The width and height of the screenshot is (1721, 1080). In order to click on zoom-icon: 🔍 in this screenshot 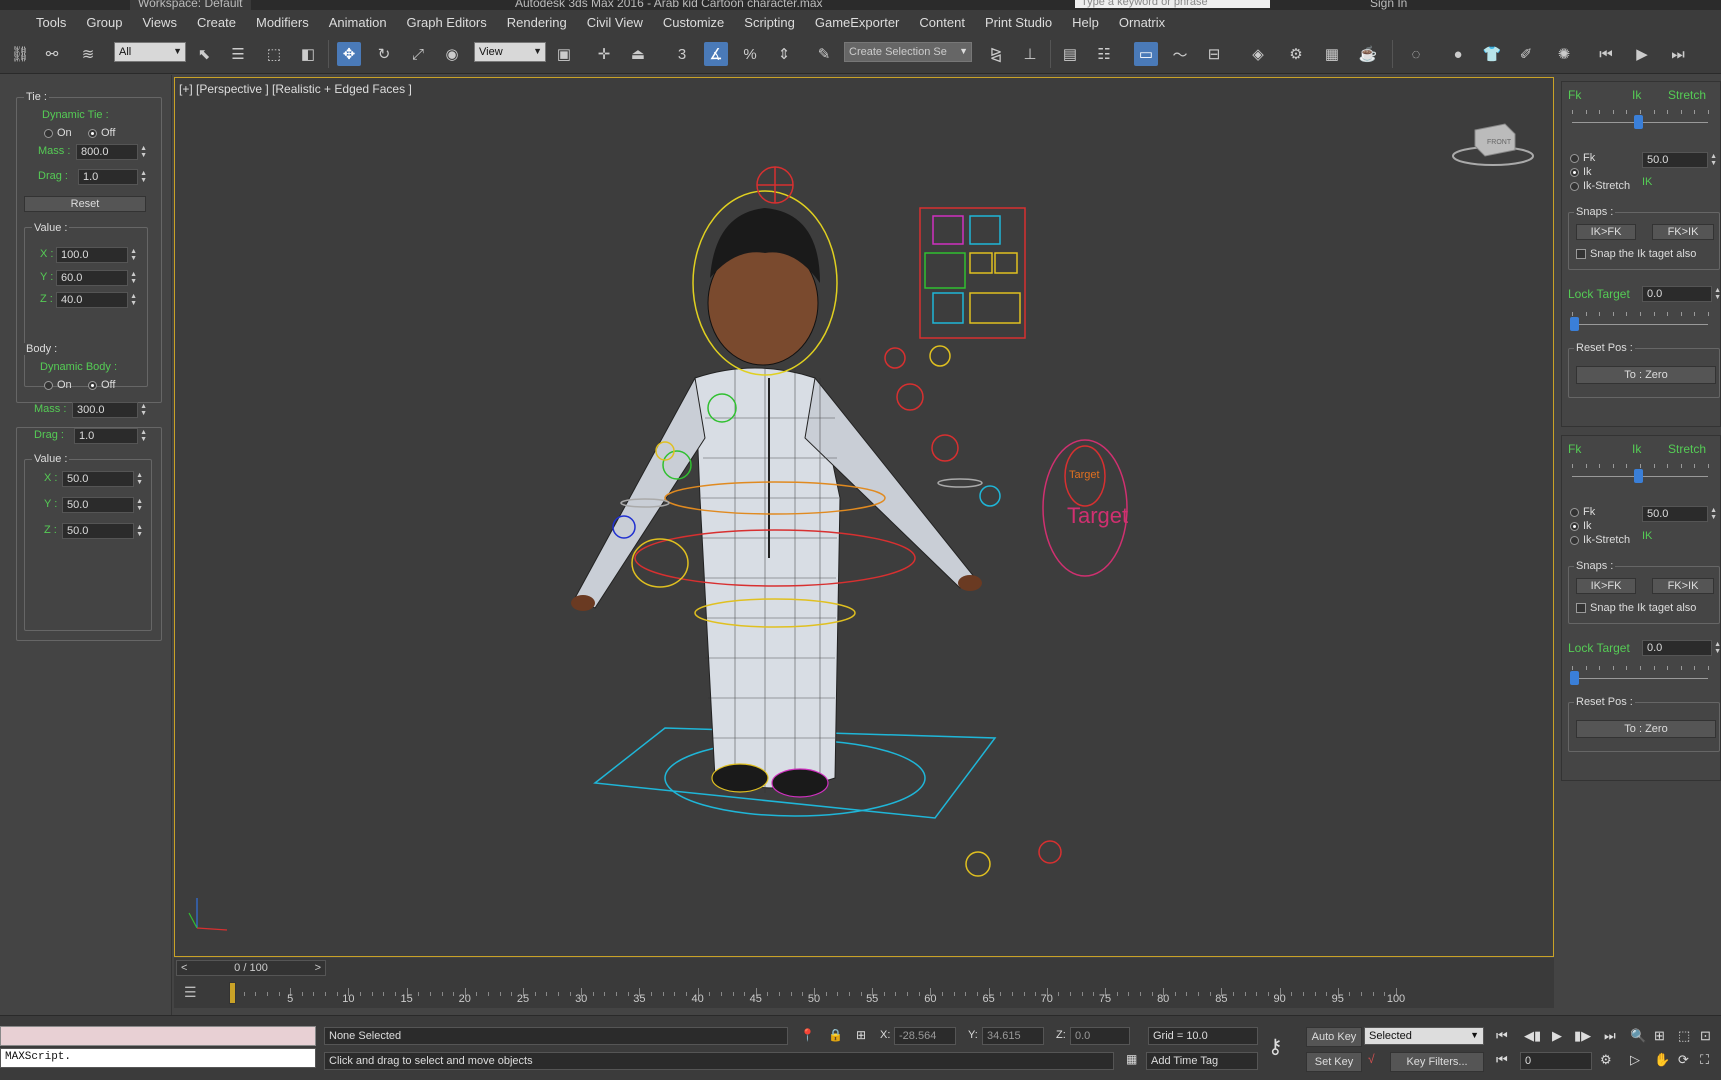, I will do `click(1638, 1036)`.